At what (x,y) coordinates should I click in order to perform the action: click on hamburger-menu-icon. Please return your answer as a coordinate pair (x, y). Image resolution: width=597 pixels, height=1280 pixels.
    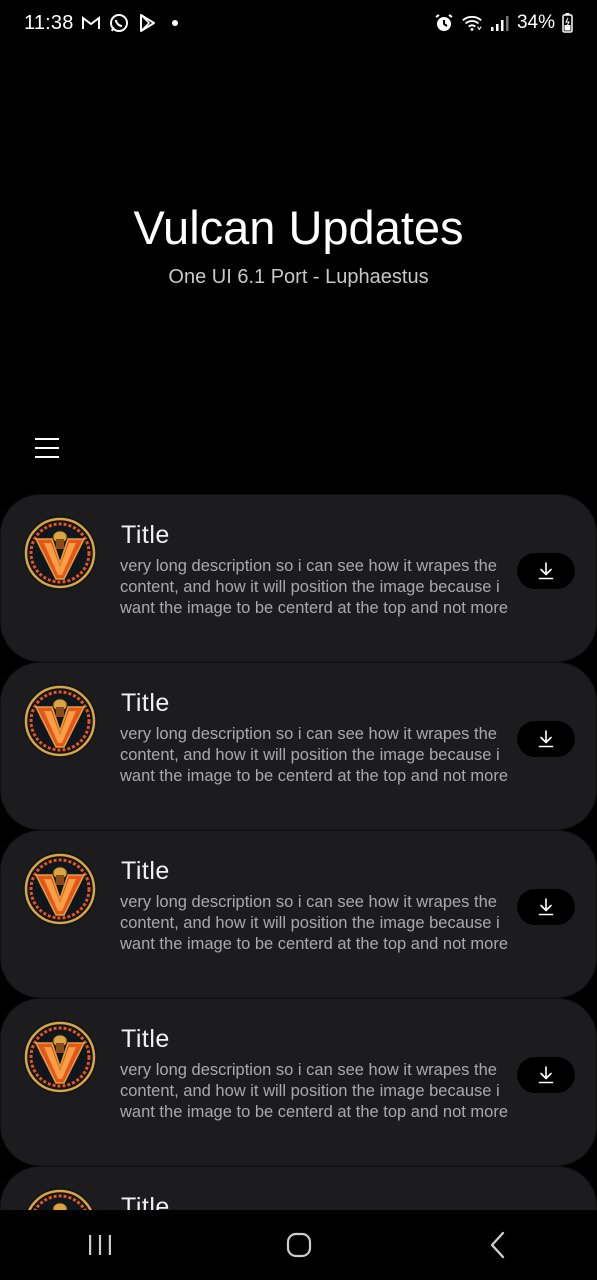
    Looking at the image, I should click on (47, 448).